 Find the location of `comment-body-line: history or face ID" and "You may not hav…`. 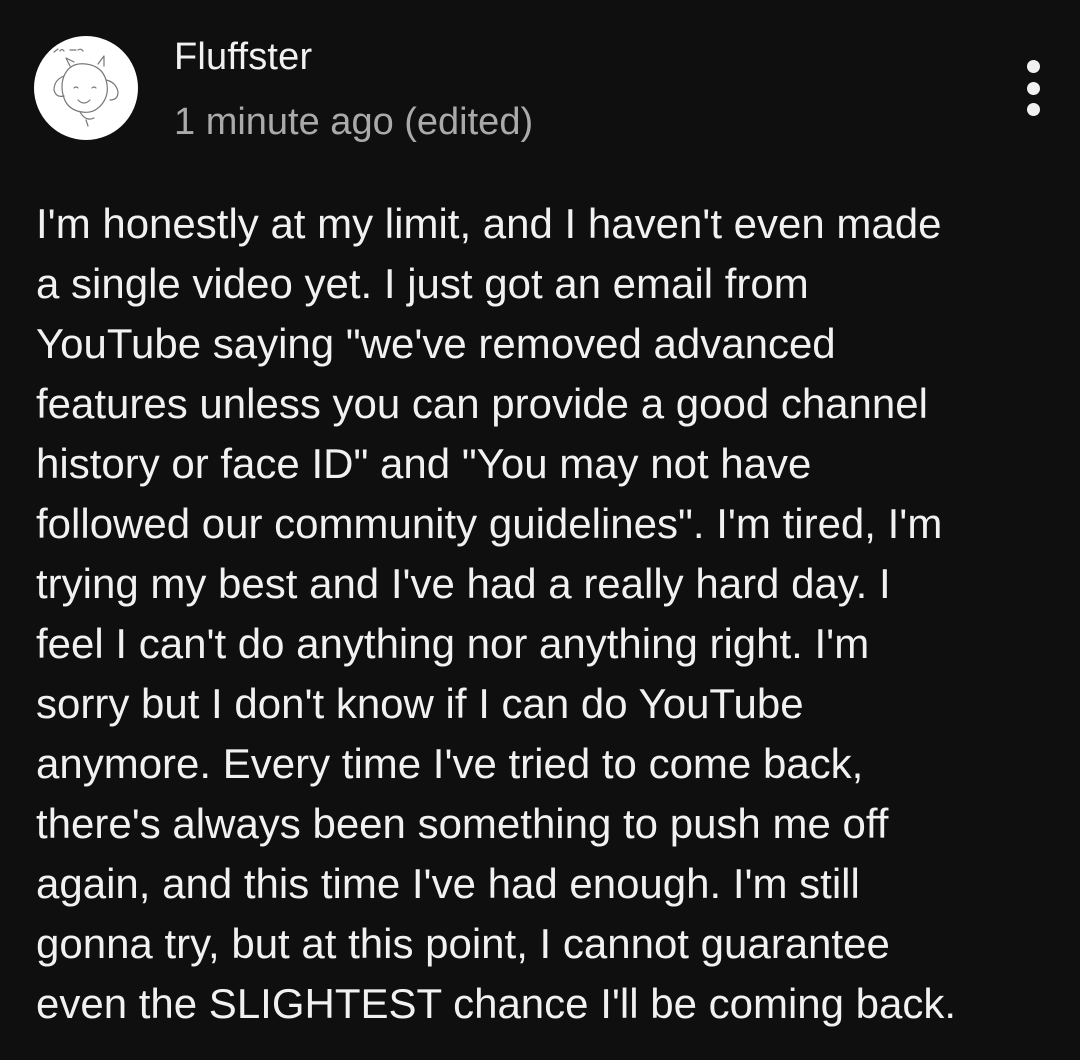

comment-body-line: history or face ID" and "You may not hav… is located at coordinates (424, 463).